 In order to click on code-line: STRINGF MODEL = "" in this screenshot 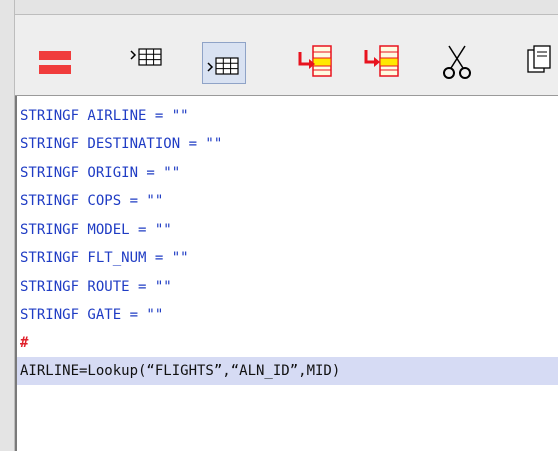, I will do `click(96, 230)`.